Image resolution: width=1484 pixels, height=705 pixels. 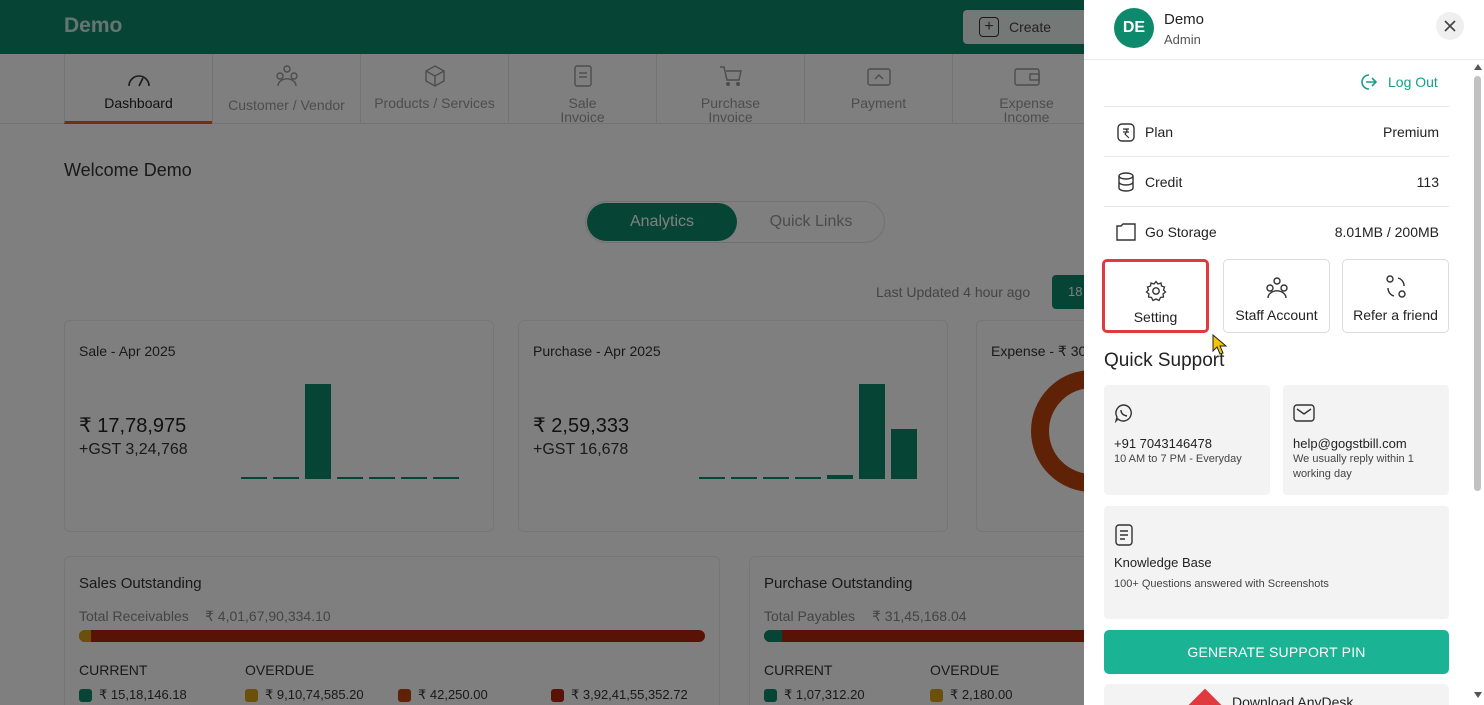 I want to click on logout-label: Log Out, so click(x=1413, y=82).